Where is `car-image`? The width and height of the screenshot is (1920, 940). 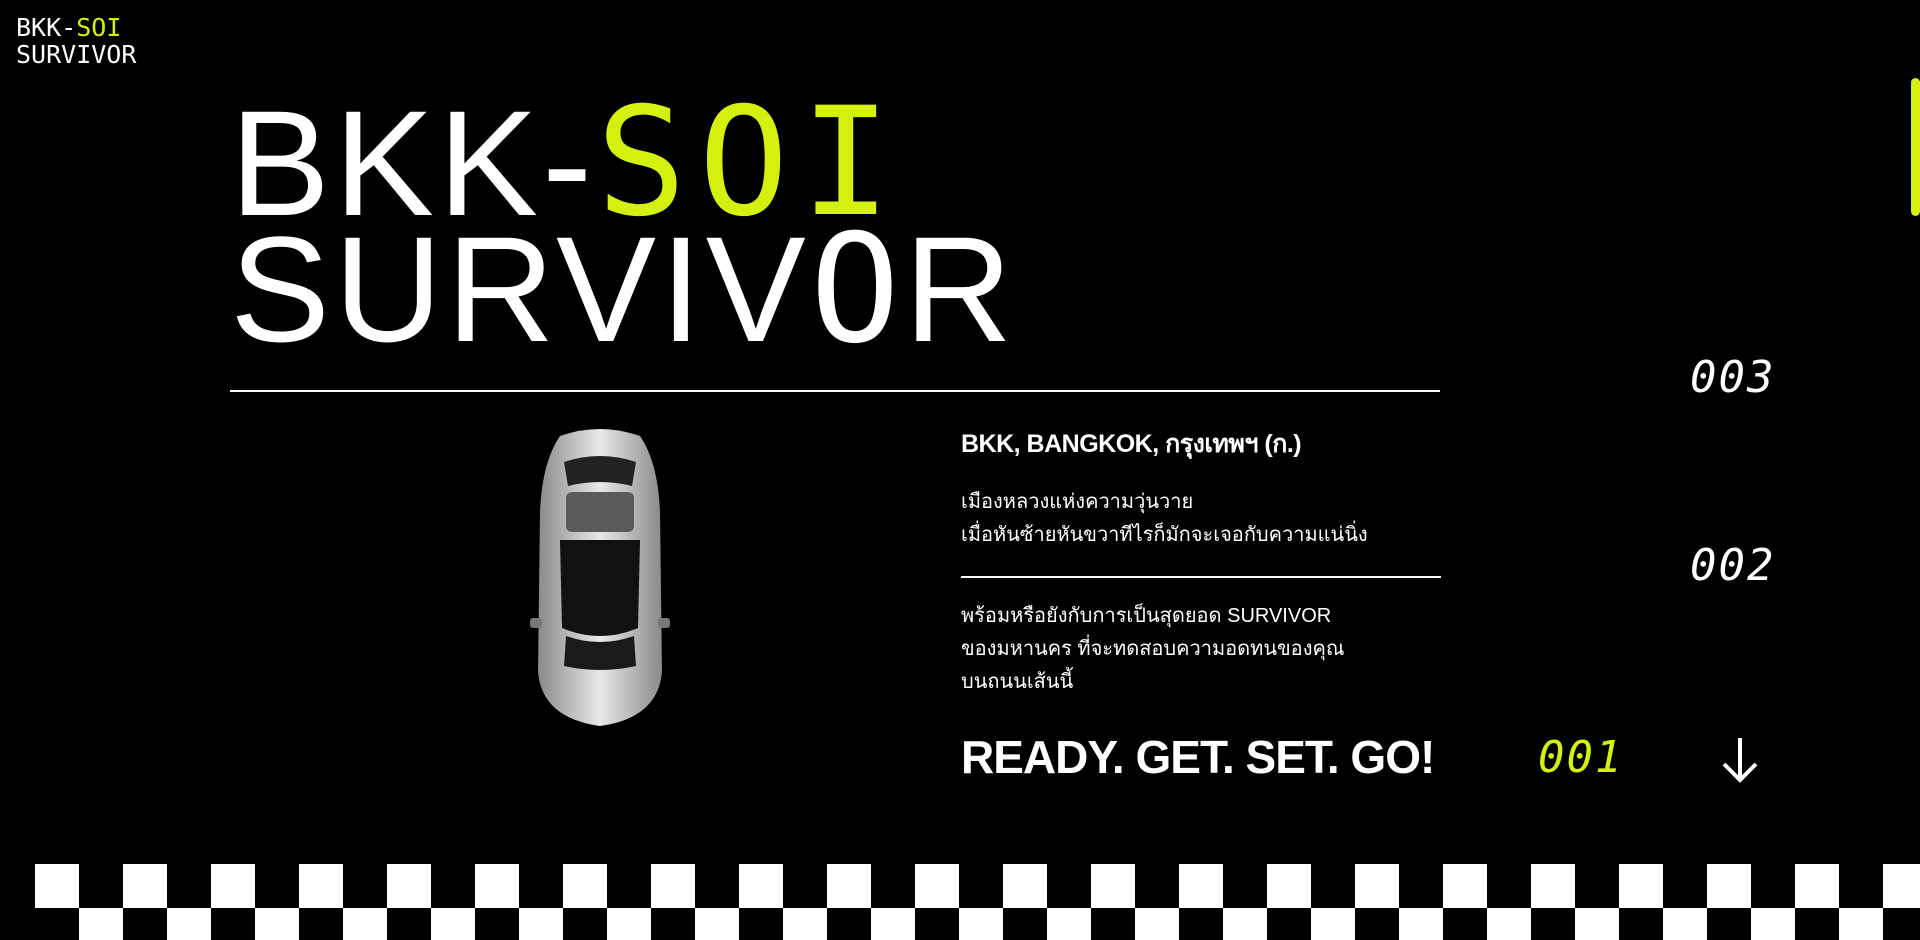 car-image is located at coordinates (600, 577).